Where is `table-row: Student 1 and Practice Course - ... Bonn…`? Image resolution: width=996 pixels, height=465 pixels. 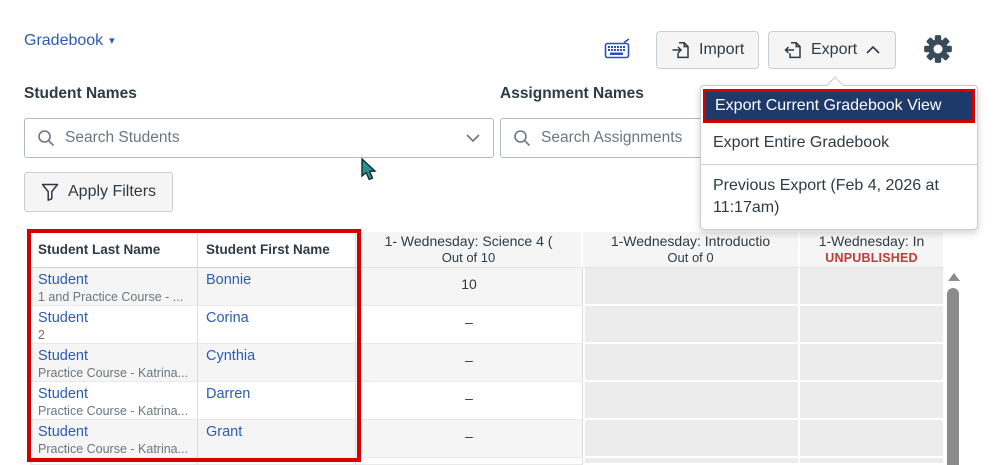 table-row: Student 1 and Practice Course - ... Bonn… is located at coordinates (487, 287).